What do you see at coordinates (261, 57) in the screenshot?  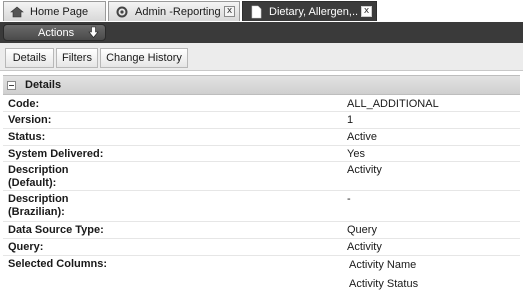 I see `subtab-bar: Details Filters Change History` at bounding box center [261, 57].